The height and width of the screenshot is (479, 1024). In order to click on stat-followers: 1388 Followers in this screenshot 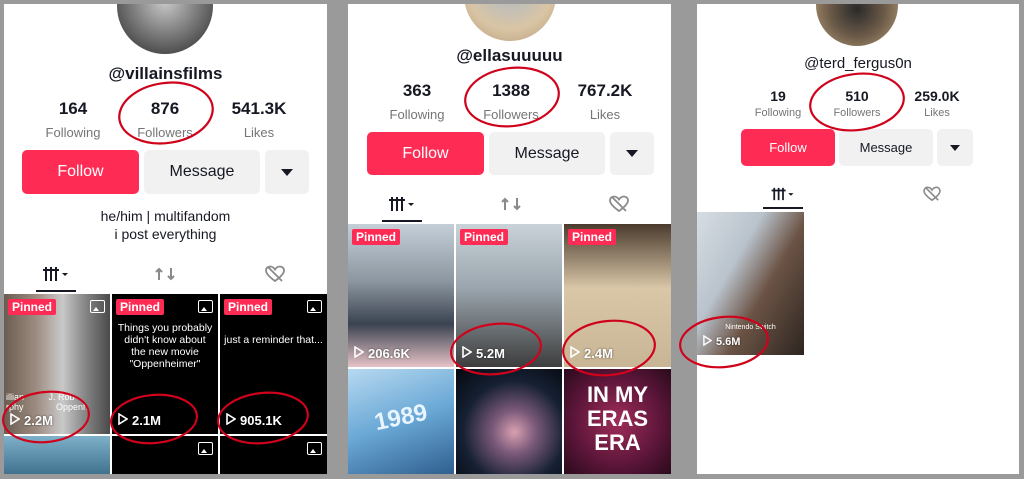, I will do `click(511, 101)`.